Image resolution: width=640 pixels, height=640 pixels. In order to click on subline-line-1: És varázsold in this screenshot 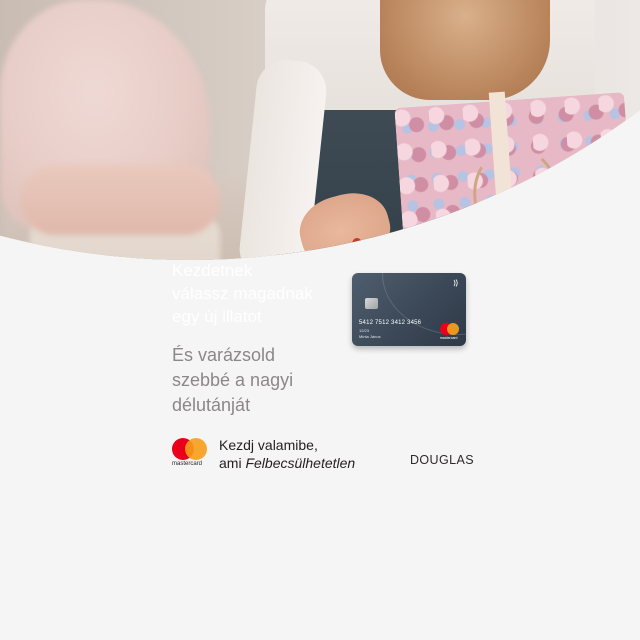, I will do `click(224, 355)`.